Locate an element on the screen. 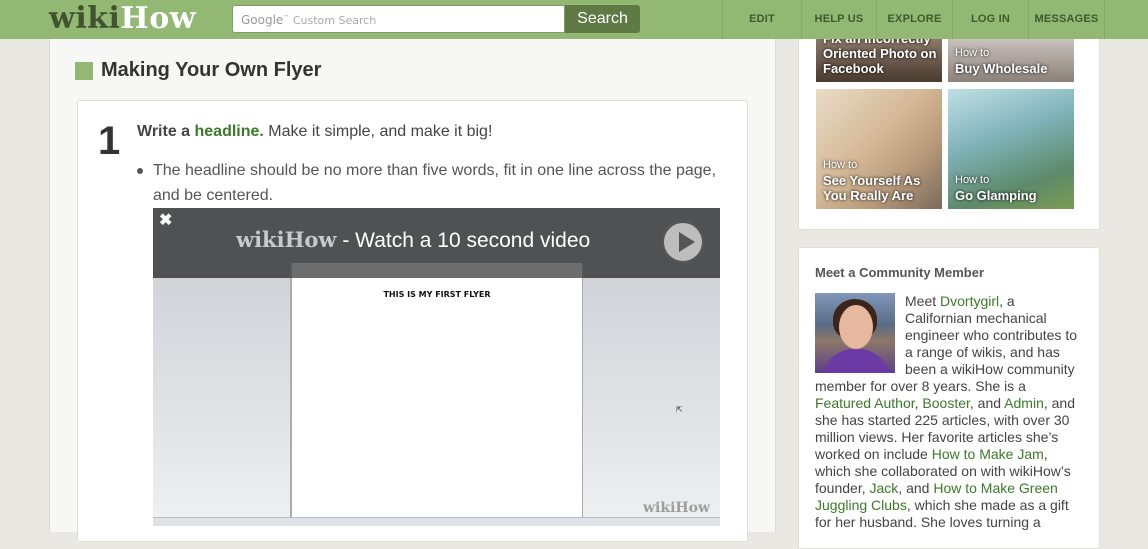 Image resolution: width=1148 pixels, height=549 pixels. section-marker-square is located at coordinates (84, 70).